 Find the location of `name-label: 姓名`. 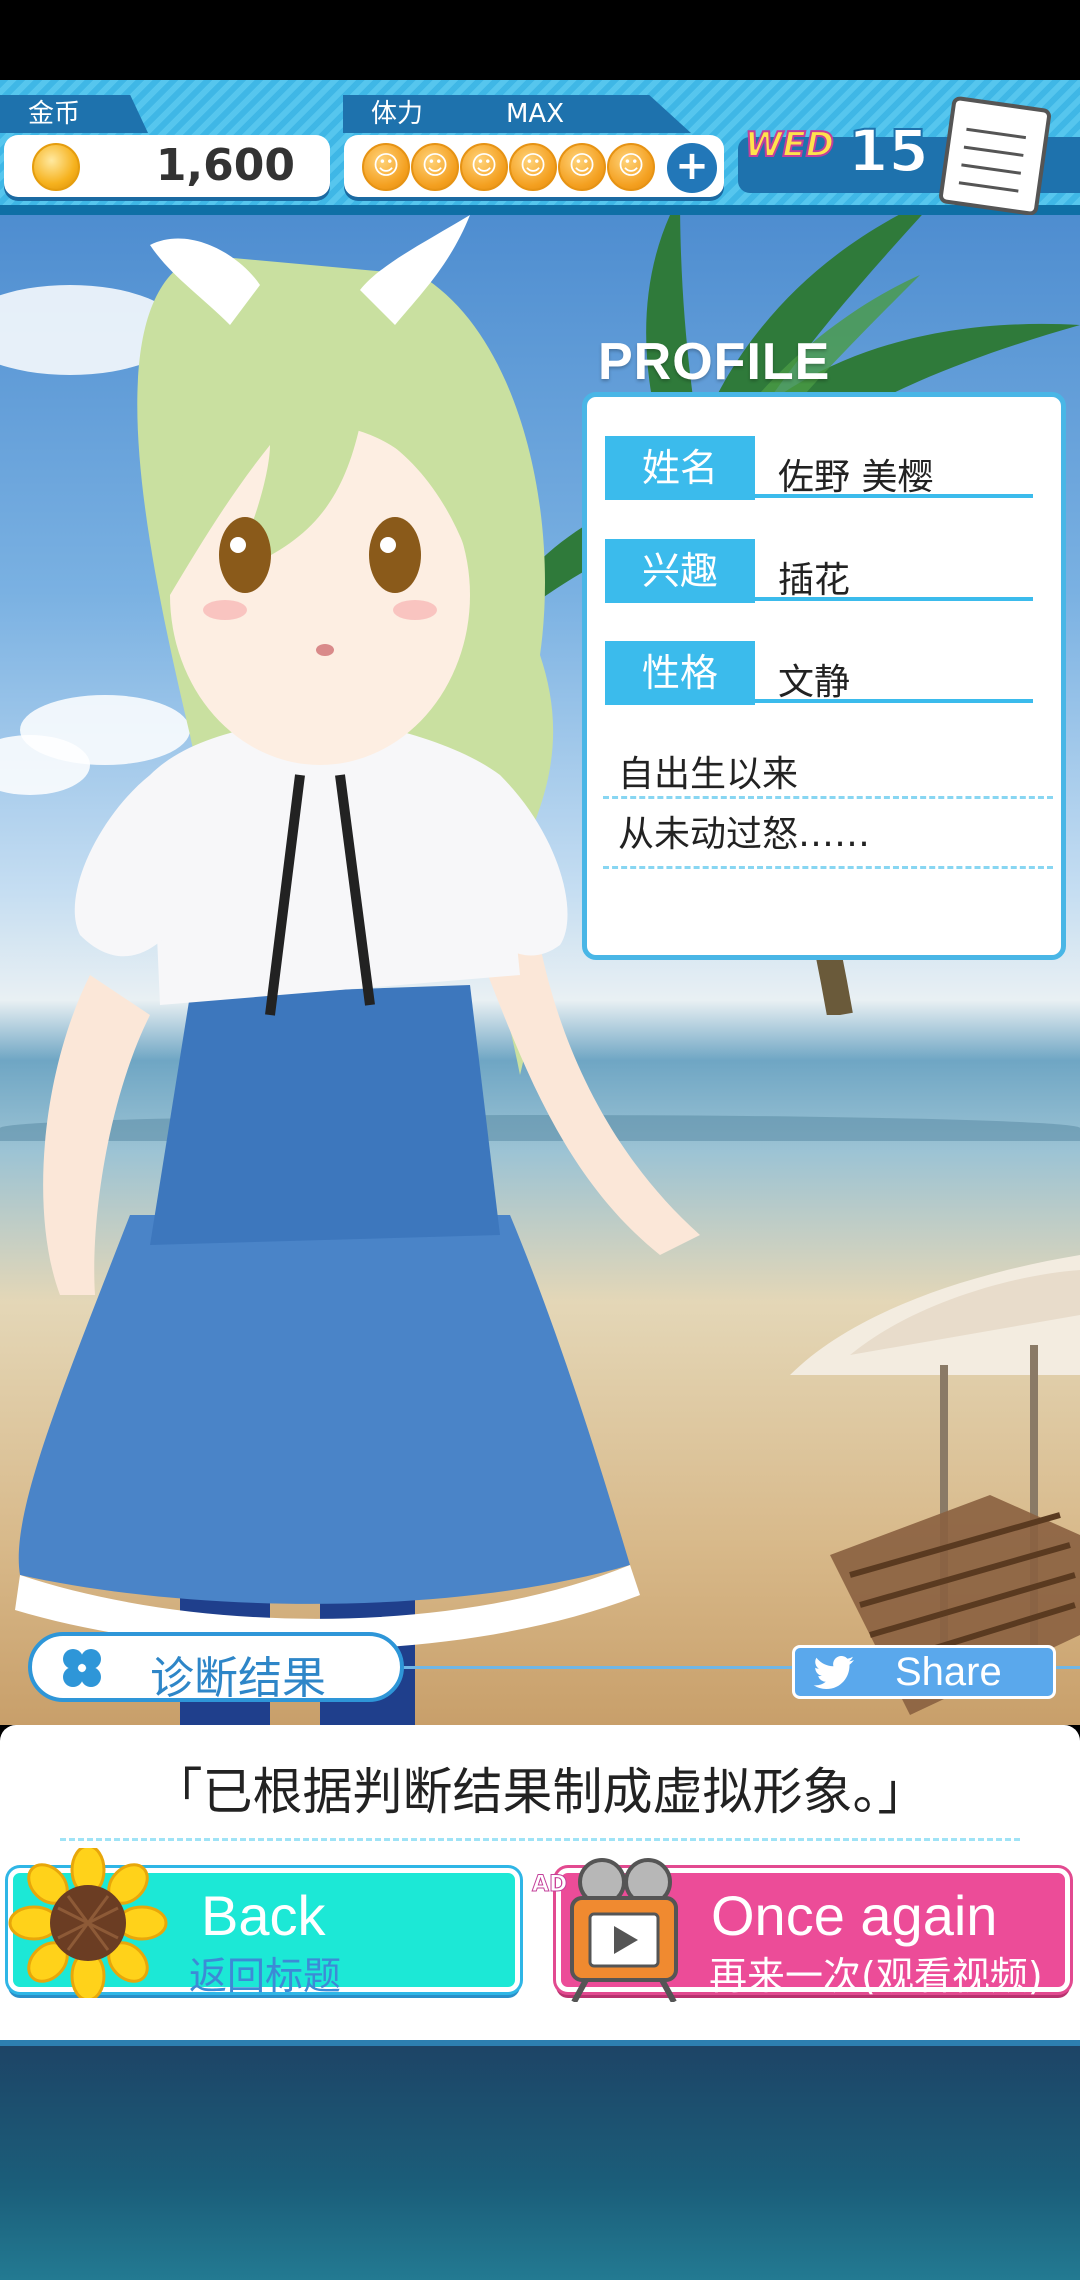

name-label: 姓名 is located at coordinates (680, 468).